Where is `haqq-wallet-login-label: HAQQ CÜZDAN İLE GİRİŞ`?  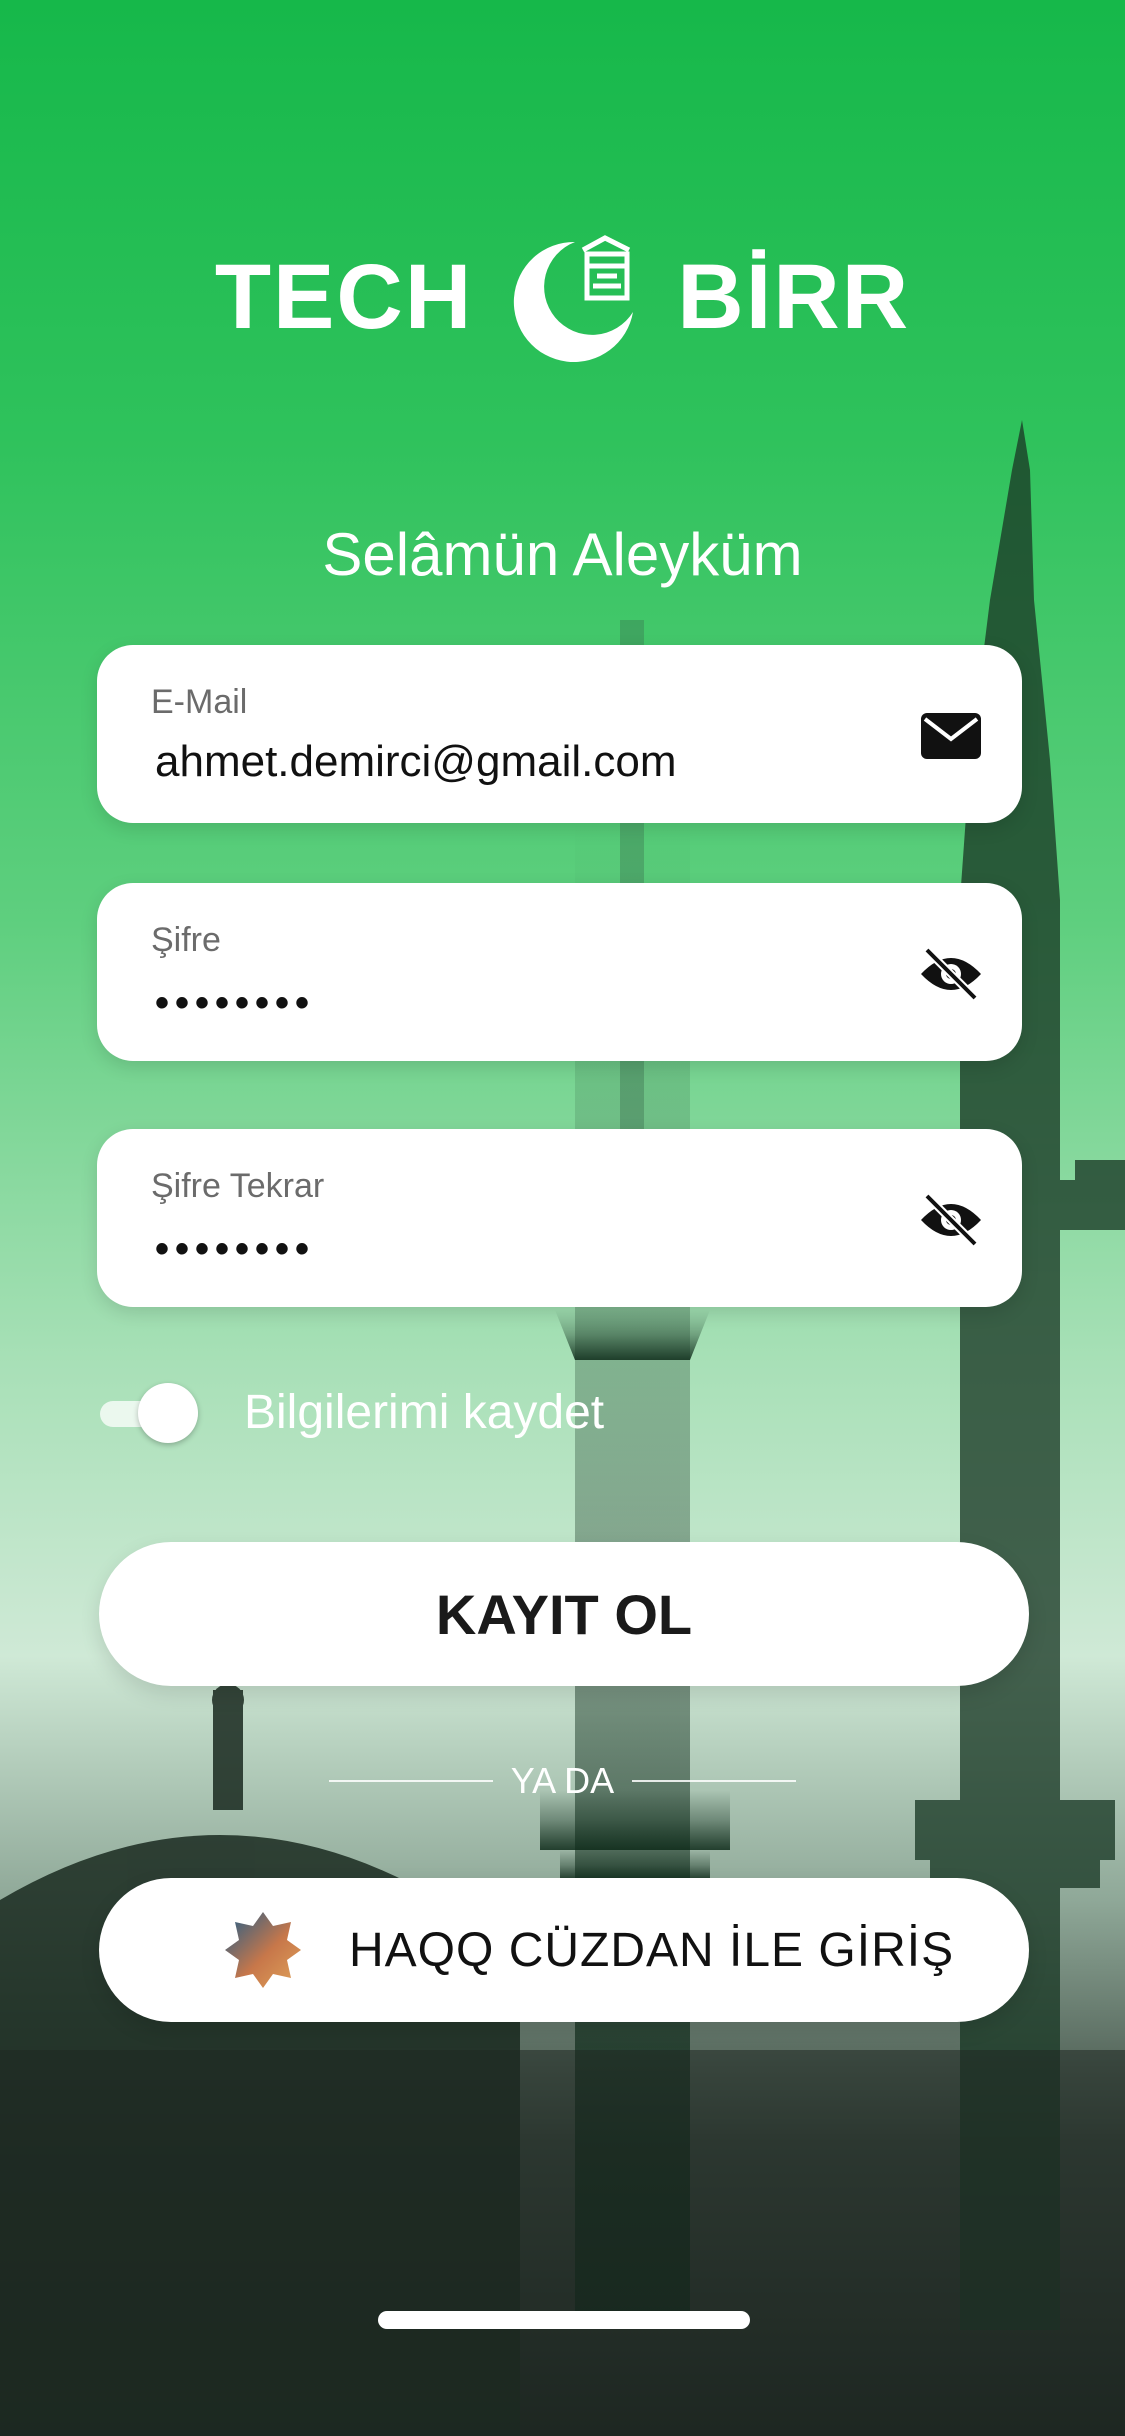 haqq-wallet-login-label: HAQQ CÜZDAN İLE GİRİŞ is located at coordinates (652, 1950).